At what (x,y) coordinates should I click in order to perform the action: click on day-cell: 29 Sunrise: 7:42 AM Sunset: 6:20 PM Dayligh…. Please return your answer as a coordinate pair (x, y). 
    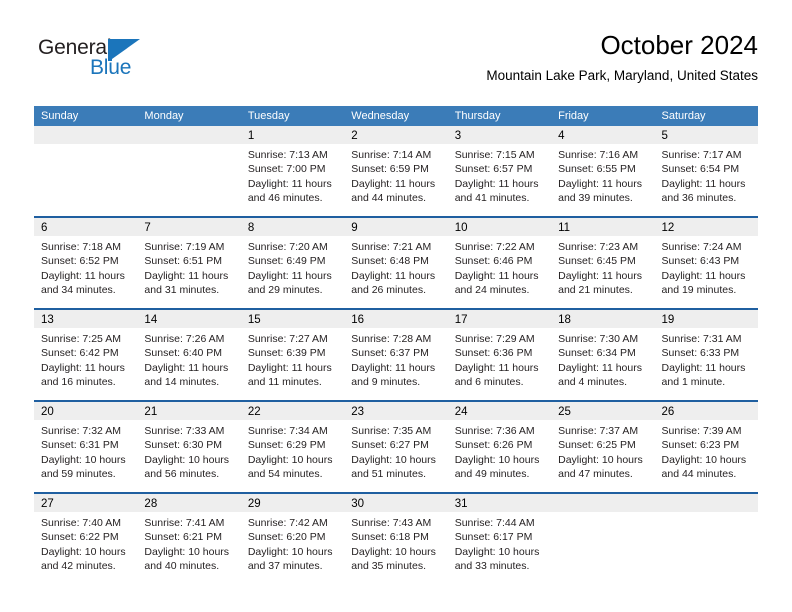
    Looking at the image, I should click on (292, 539).